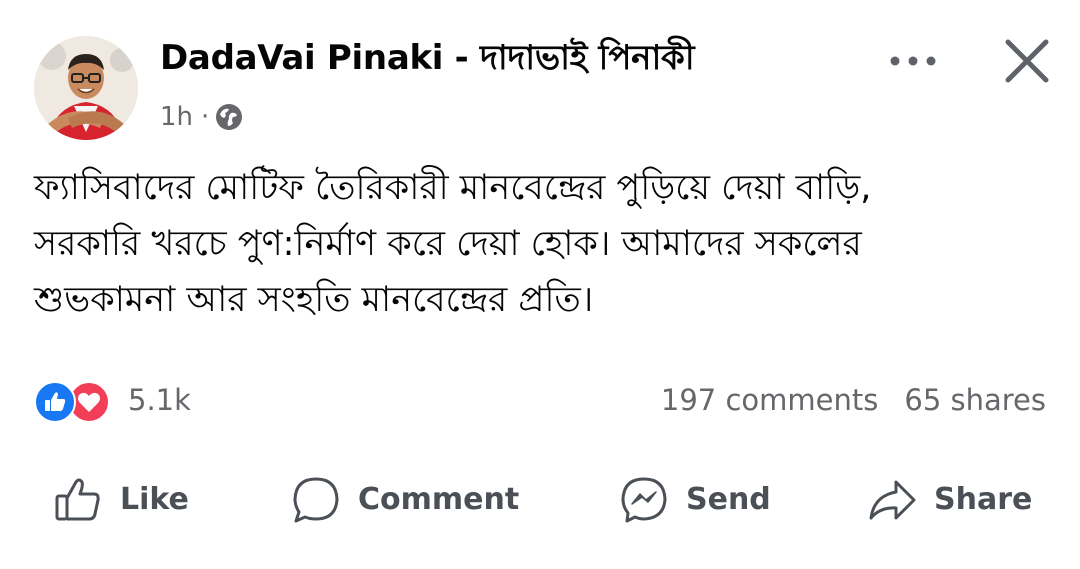 Image resolution: width=1080 pixels, height=569 pixels. Describe the element at coordinates (55, 402) in the screenshot. I see `like-reaction-icon` at that location.